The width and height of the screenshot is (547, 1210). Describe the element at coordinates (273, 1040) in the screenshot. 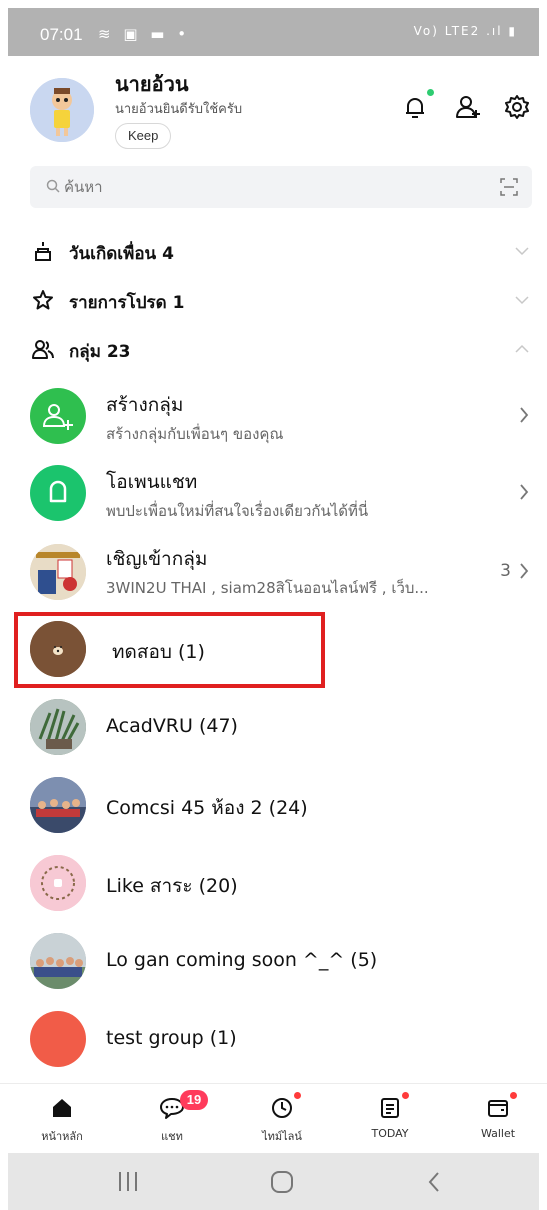

I see `group-row: test group (1)` at that location.